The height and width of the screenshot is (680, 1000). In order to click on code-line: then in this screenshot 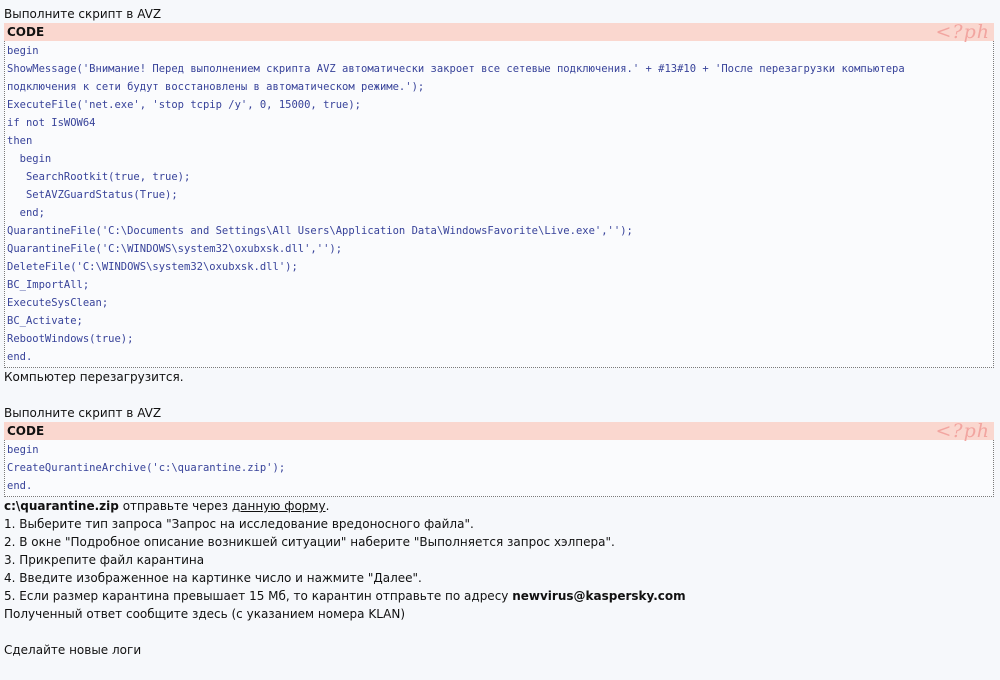, I will do `click(20, 141)`.